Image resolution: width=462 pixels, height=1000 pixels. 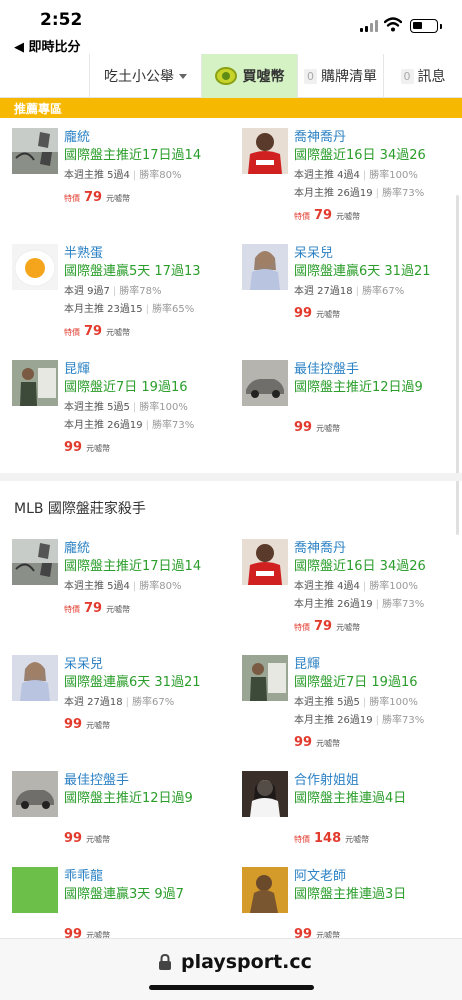 What do you see at coordinates (124, 894) in the screenshot?
I see `expert-record: 國際盤連贏3天 9過7` at bounding box center [124, 894].